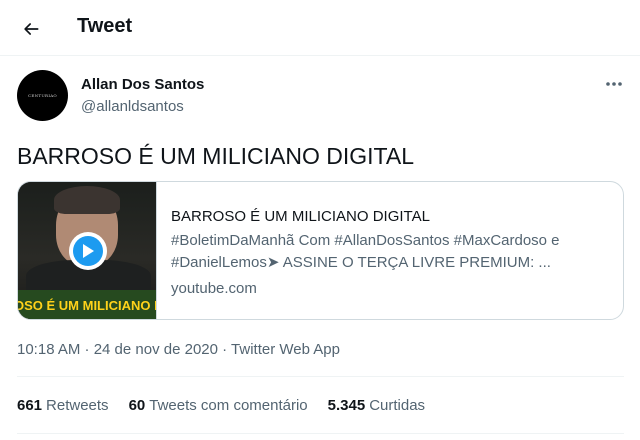 The height and width of the screenshot is (440, 640). Describe the element at coordinates (132, 106) in the screenshot. I see `author-handle: @allanldsantos` at that location.